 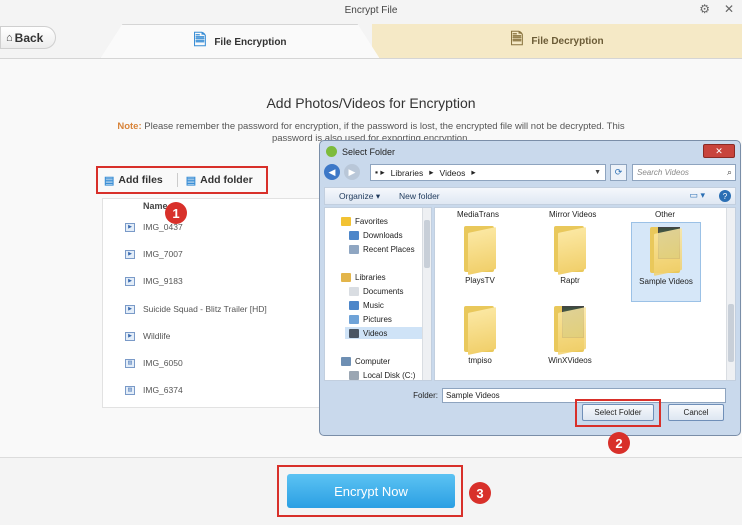 I want to click on help-icon: ?, so click(x=725, y=196).